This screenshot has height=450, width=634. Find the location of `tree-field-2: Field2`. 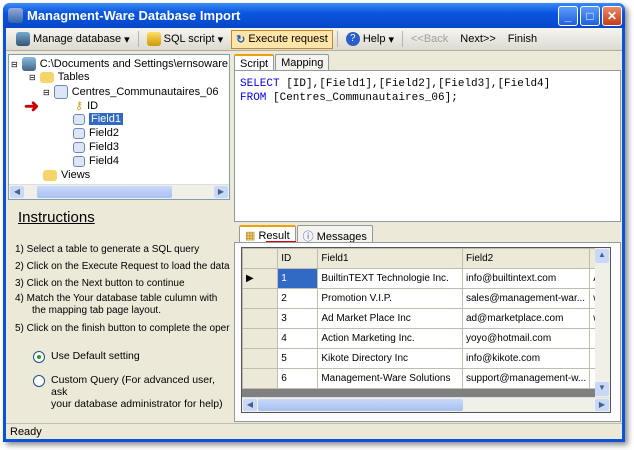

tree-field-2: Field2 is located at coordinates (96, 133).